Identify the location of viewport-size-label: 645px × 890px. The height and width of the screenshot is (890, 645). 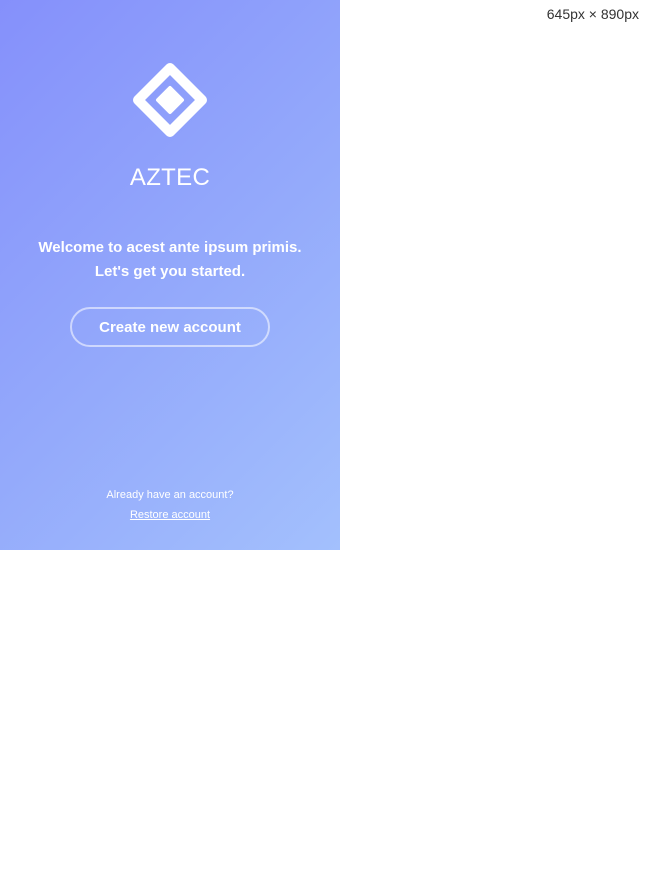
(592, 14).